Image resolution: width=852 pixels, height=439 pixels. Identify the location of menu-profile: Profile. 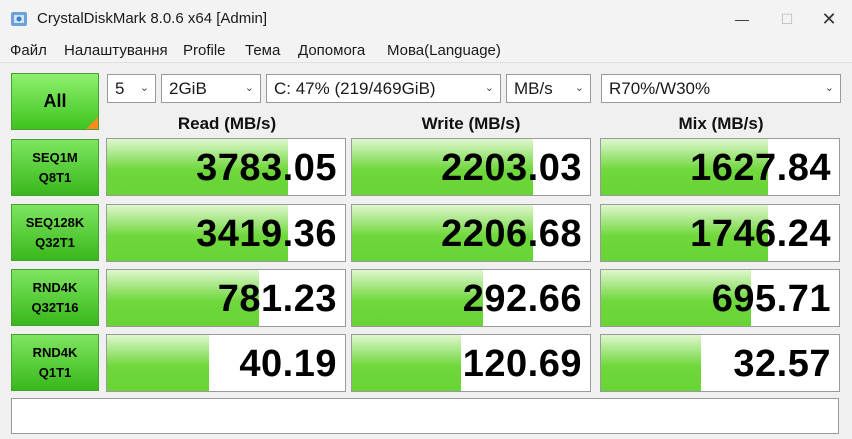
(204, 50).